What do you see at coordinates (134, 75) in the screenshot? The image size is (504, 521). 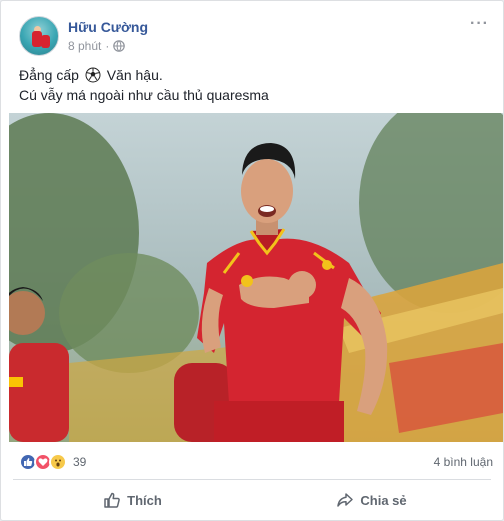 I see `post-text-line-1-after: Văn hậu.` at bounding box center [134, 75].